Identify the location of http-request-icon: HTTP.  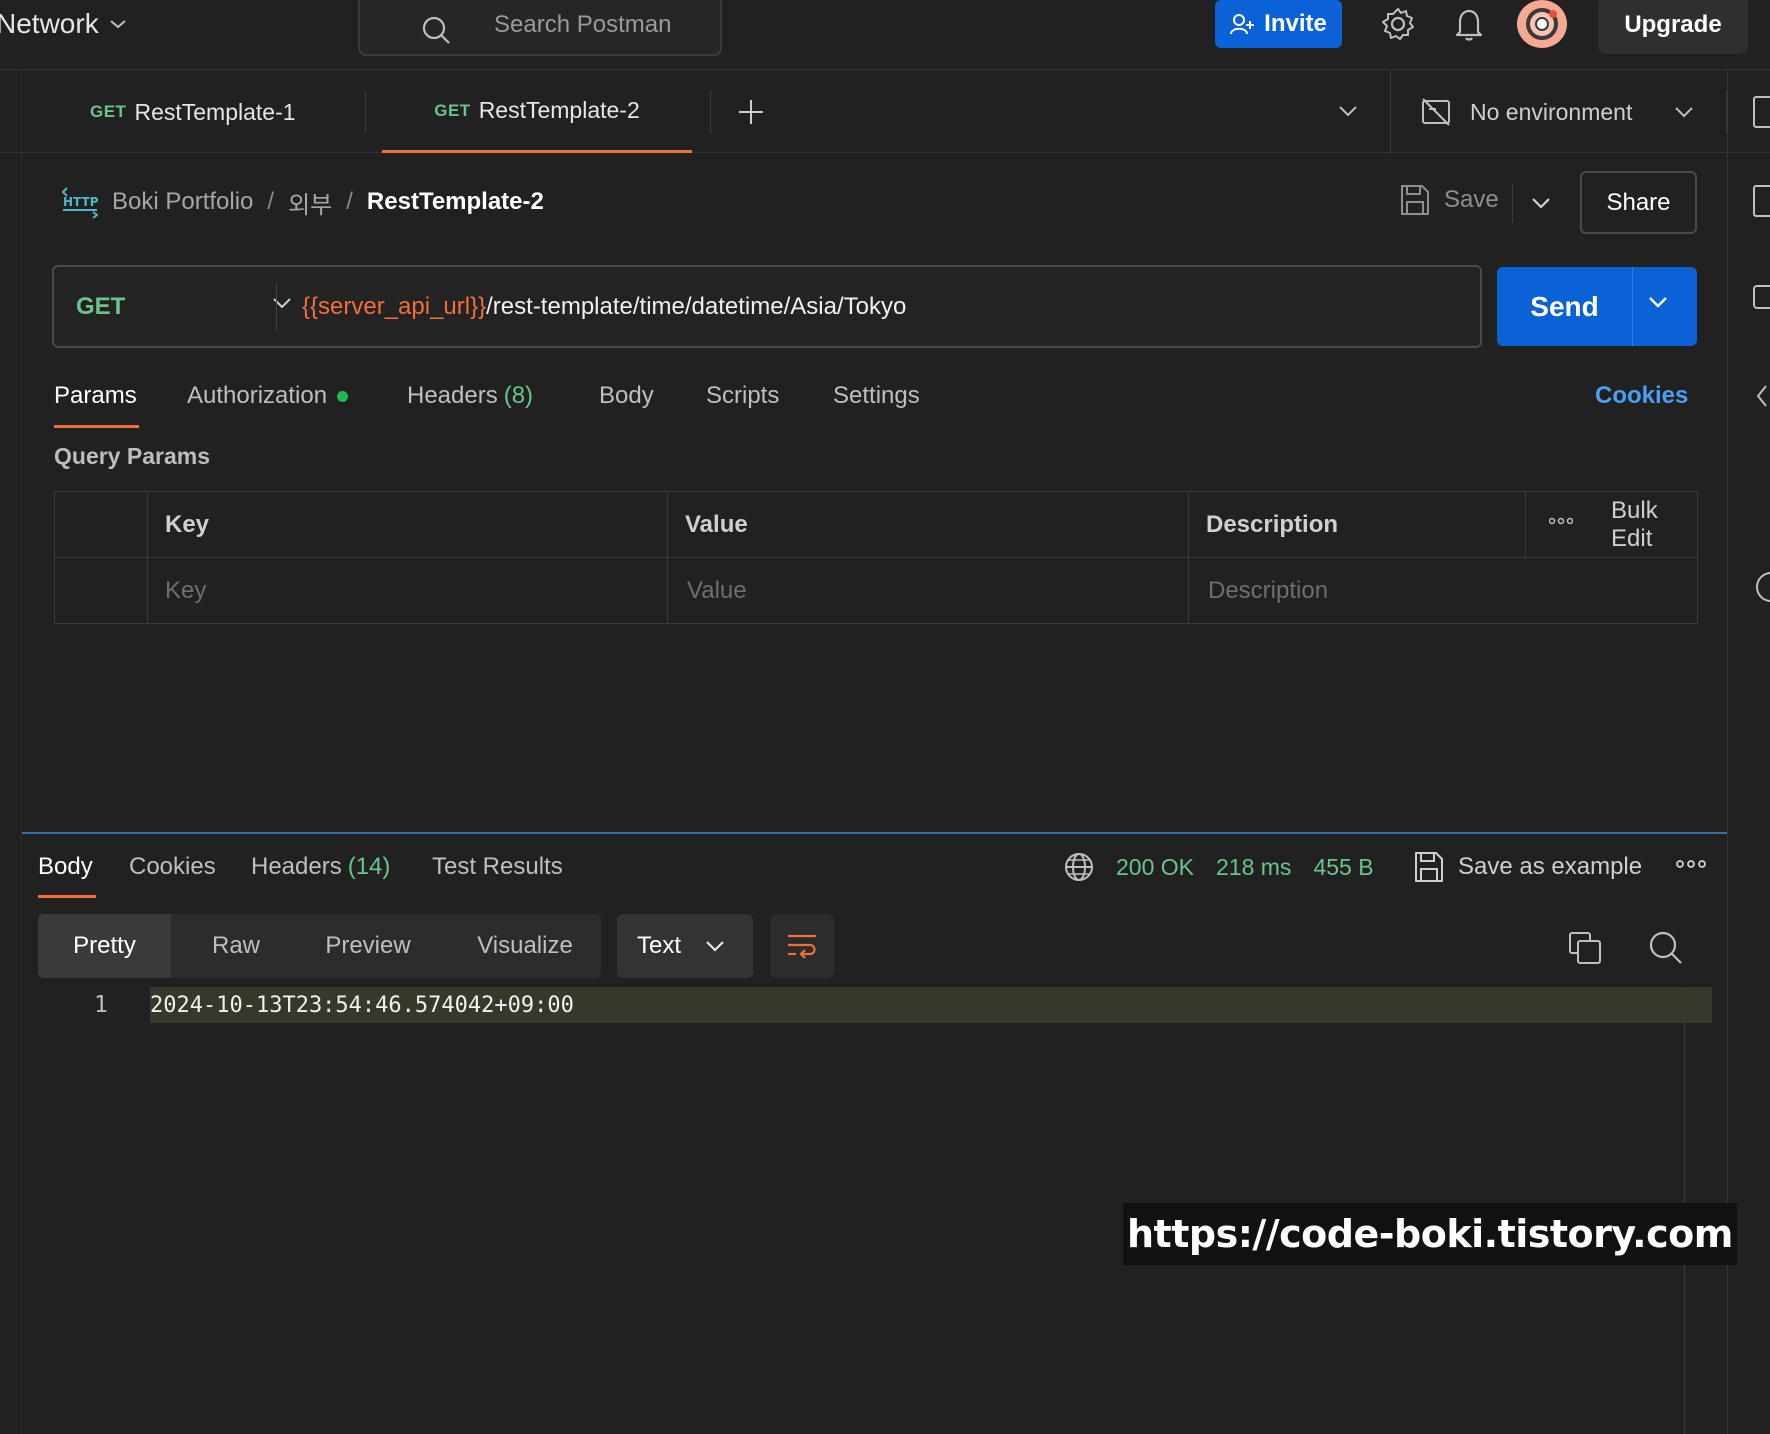
(80, 202).